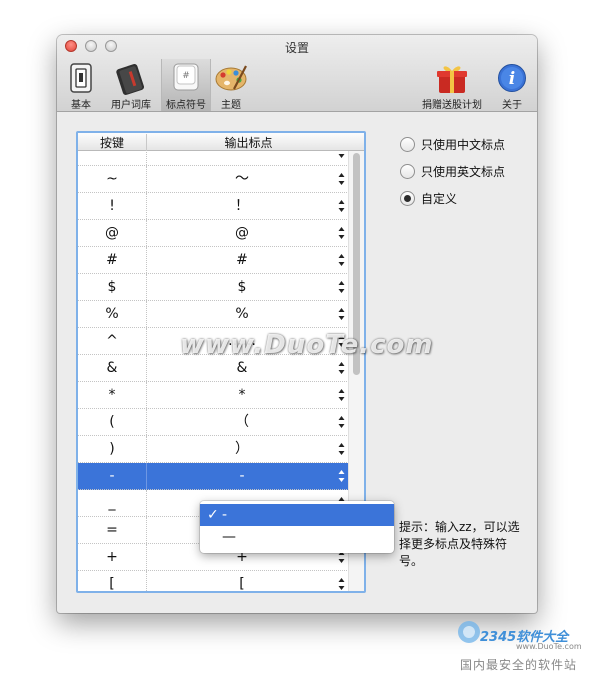 This screenshot has height=692, width=594. What do you see at coordinates (242, 287) in the screenshot?
I see `output-cell: $` at bounding box center [242, 287].